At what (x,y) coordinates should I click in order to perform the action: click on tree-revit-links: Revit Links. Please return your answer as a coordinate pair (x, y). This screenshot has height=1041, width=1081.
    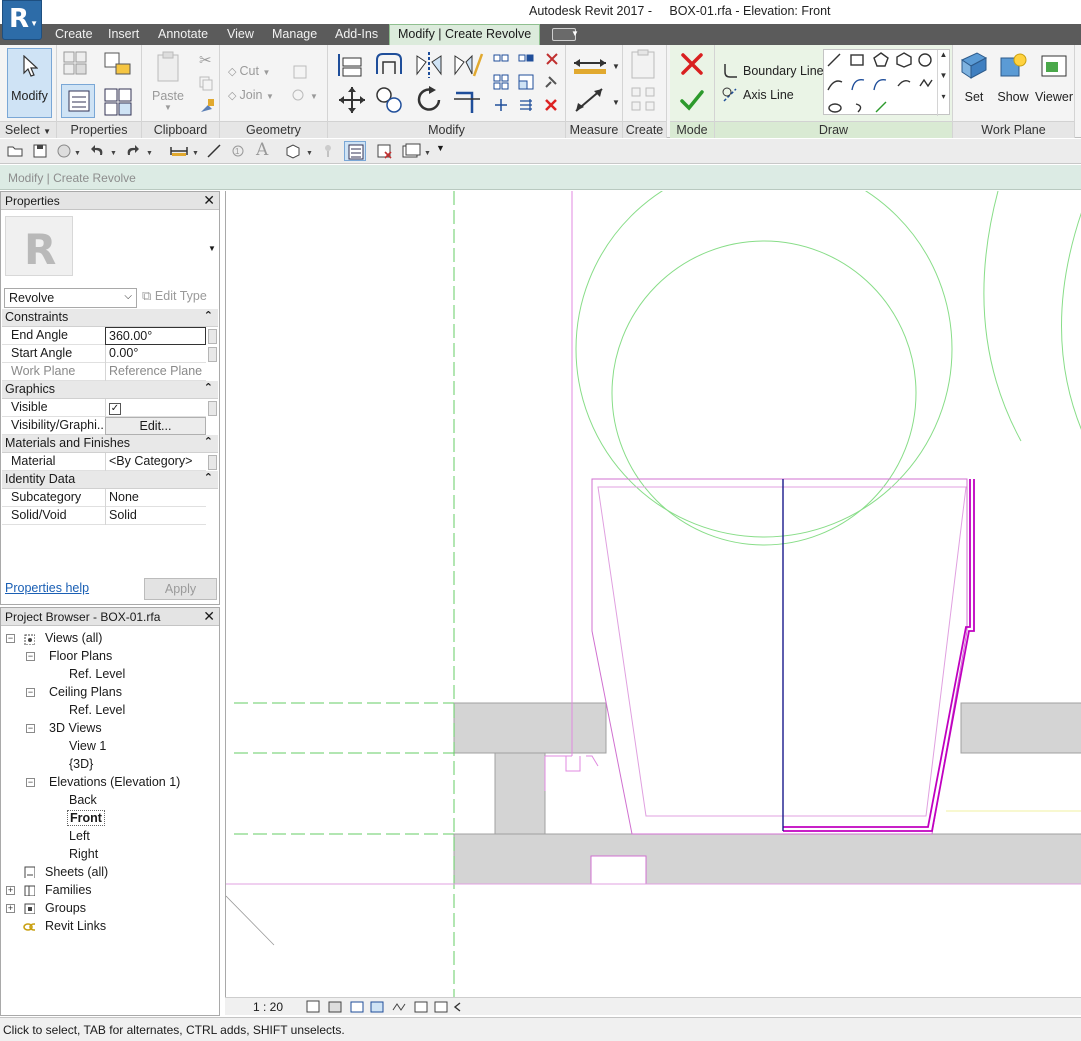
    Looking at the image, I should click on (75, 926).